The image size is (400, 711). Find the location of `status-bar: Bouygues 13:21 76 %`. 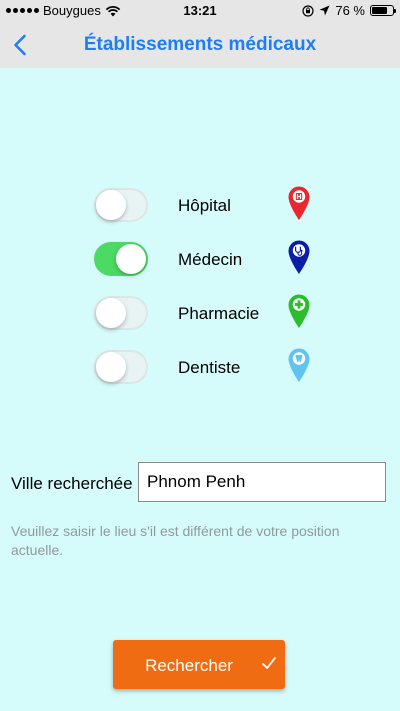

status-bar: Bouygues 13:21 76 % is located at coordinates (200, 11).